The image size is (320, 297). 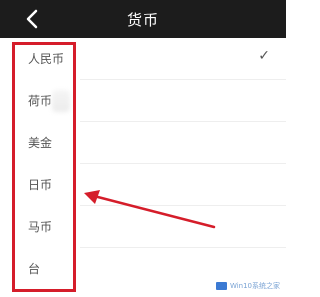 What do you see at coordinates (254, 286) in the screenshot?
I see `watermark-text: Win10系统之家` at bounding box center [254, 286].